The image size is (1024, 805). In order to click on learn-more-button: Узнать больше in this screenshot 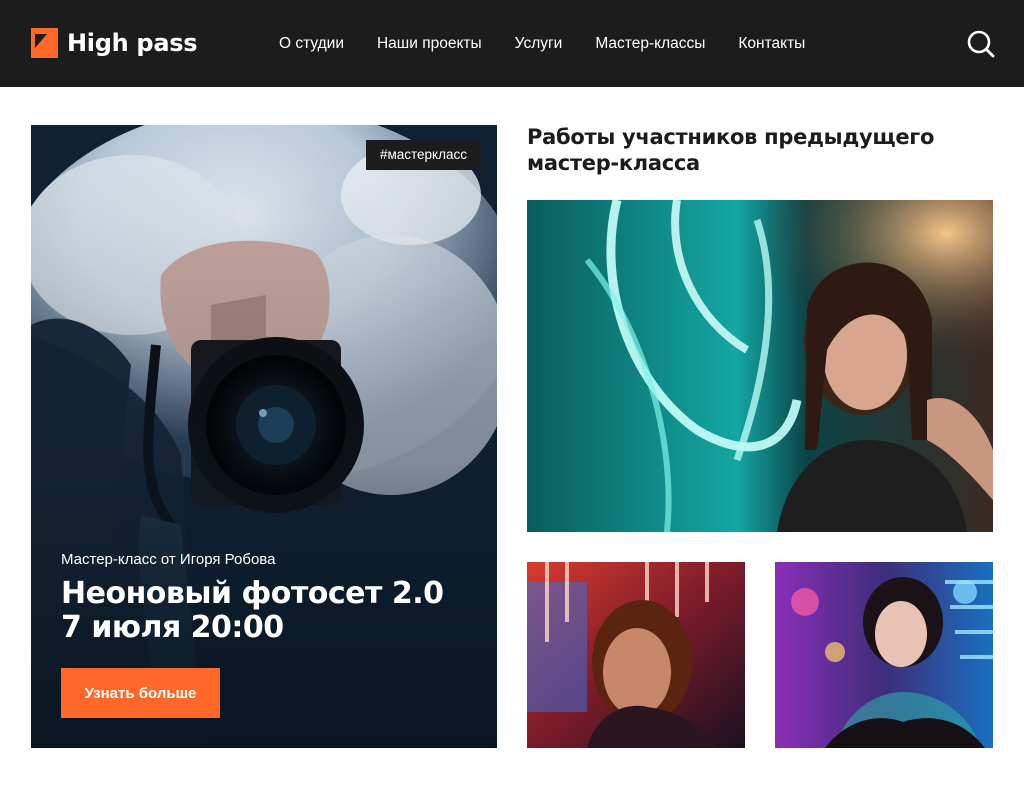, I will do `click(140, 693)`.